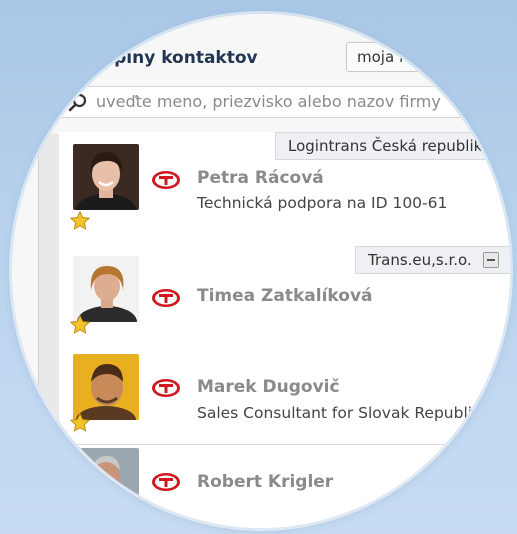 The height and width of the screenshot is (534, 517). What do you see at coordinates (420, 260) in the screenshot?
I see `company-name: Trans.eu,s.r.o.` at bounding box center [420, 260].